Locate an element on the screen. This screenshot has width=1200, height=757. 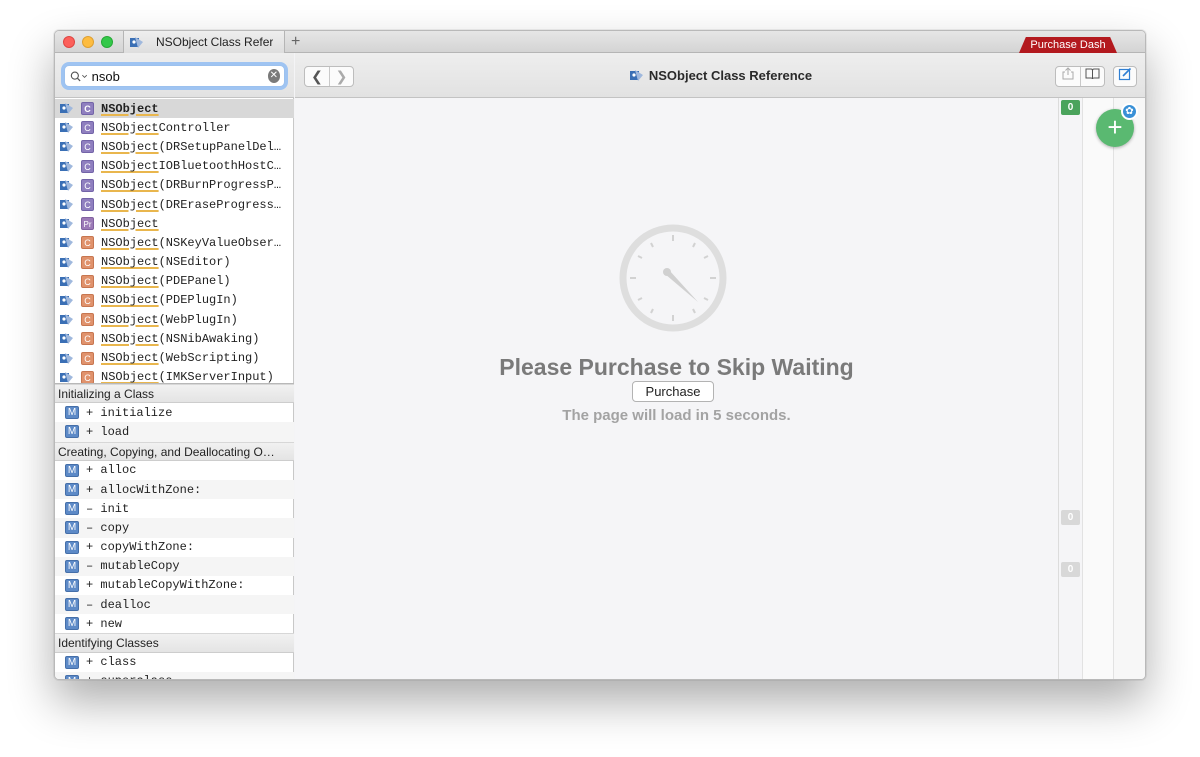
result-row: C NSObject (WebScripting) is located at coordinates (174, 357).